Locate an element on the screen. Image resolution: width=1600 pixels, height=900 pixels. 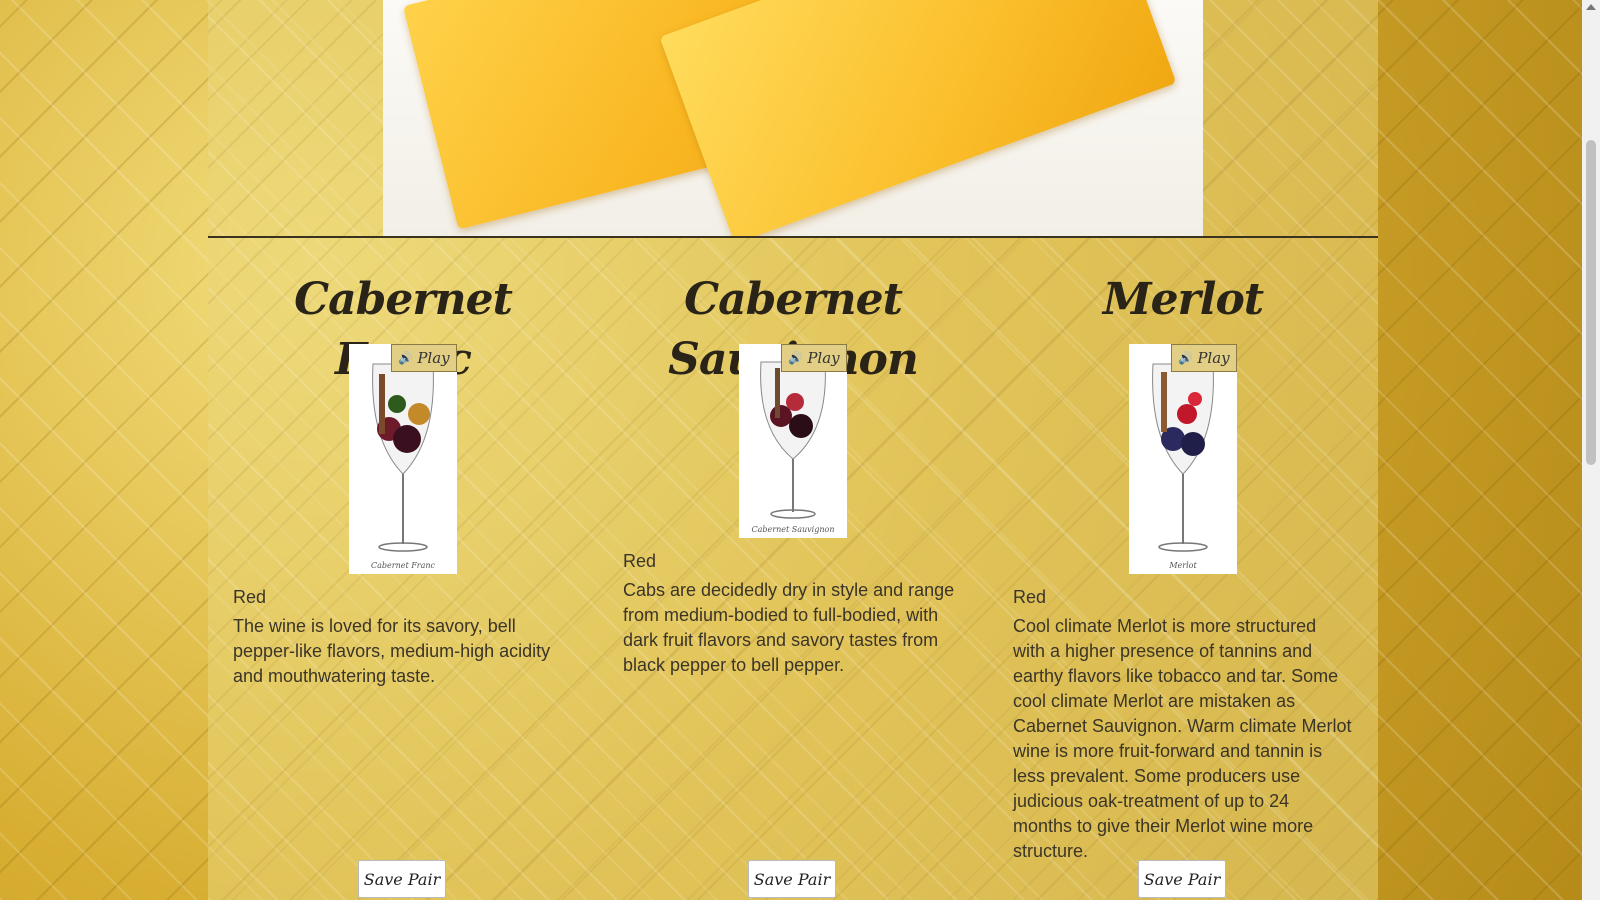
wine-title: Cabernet Sauvignon is located at coordinates (793, 329).